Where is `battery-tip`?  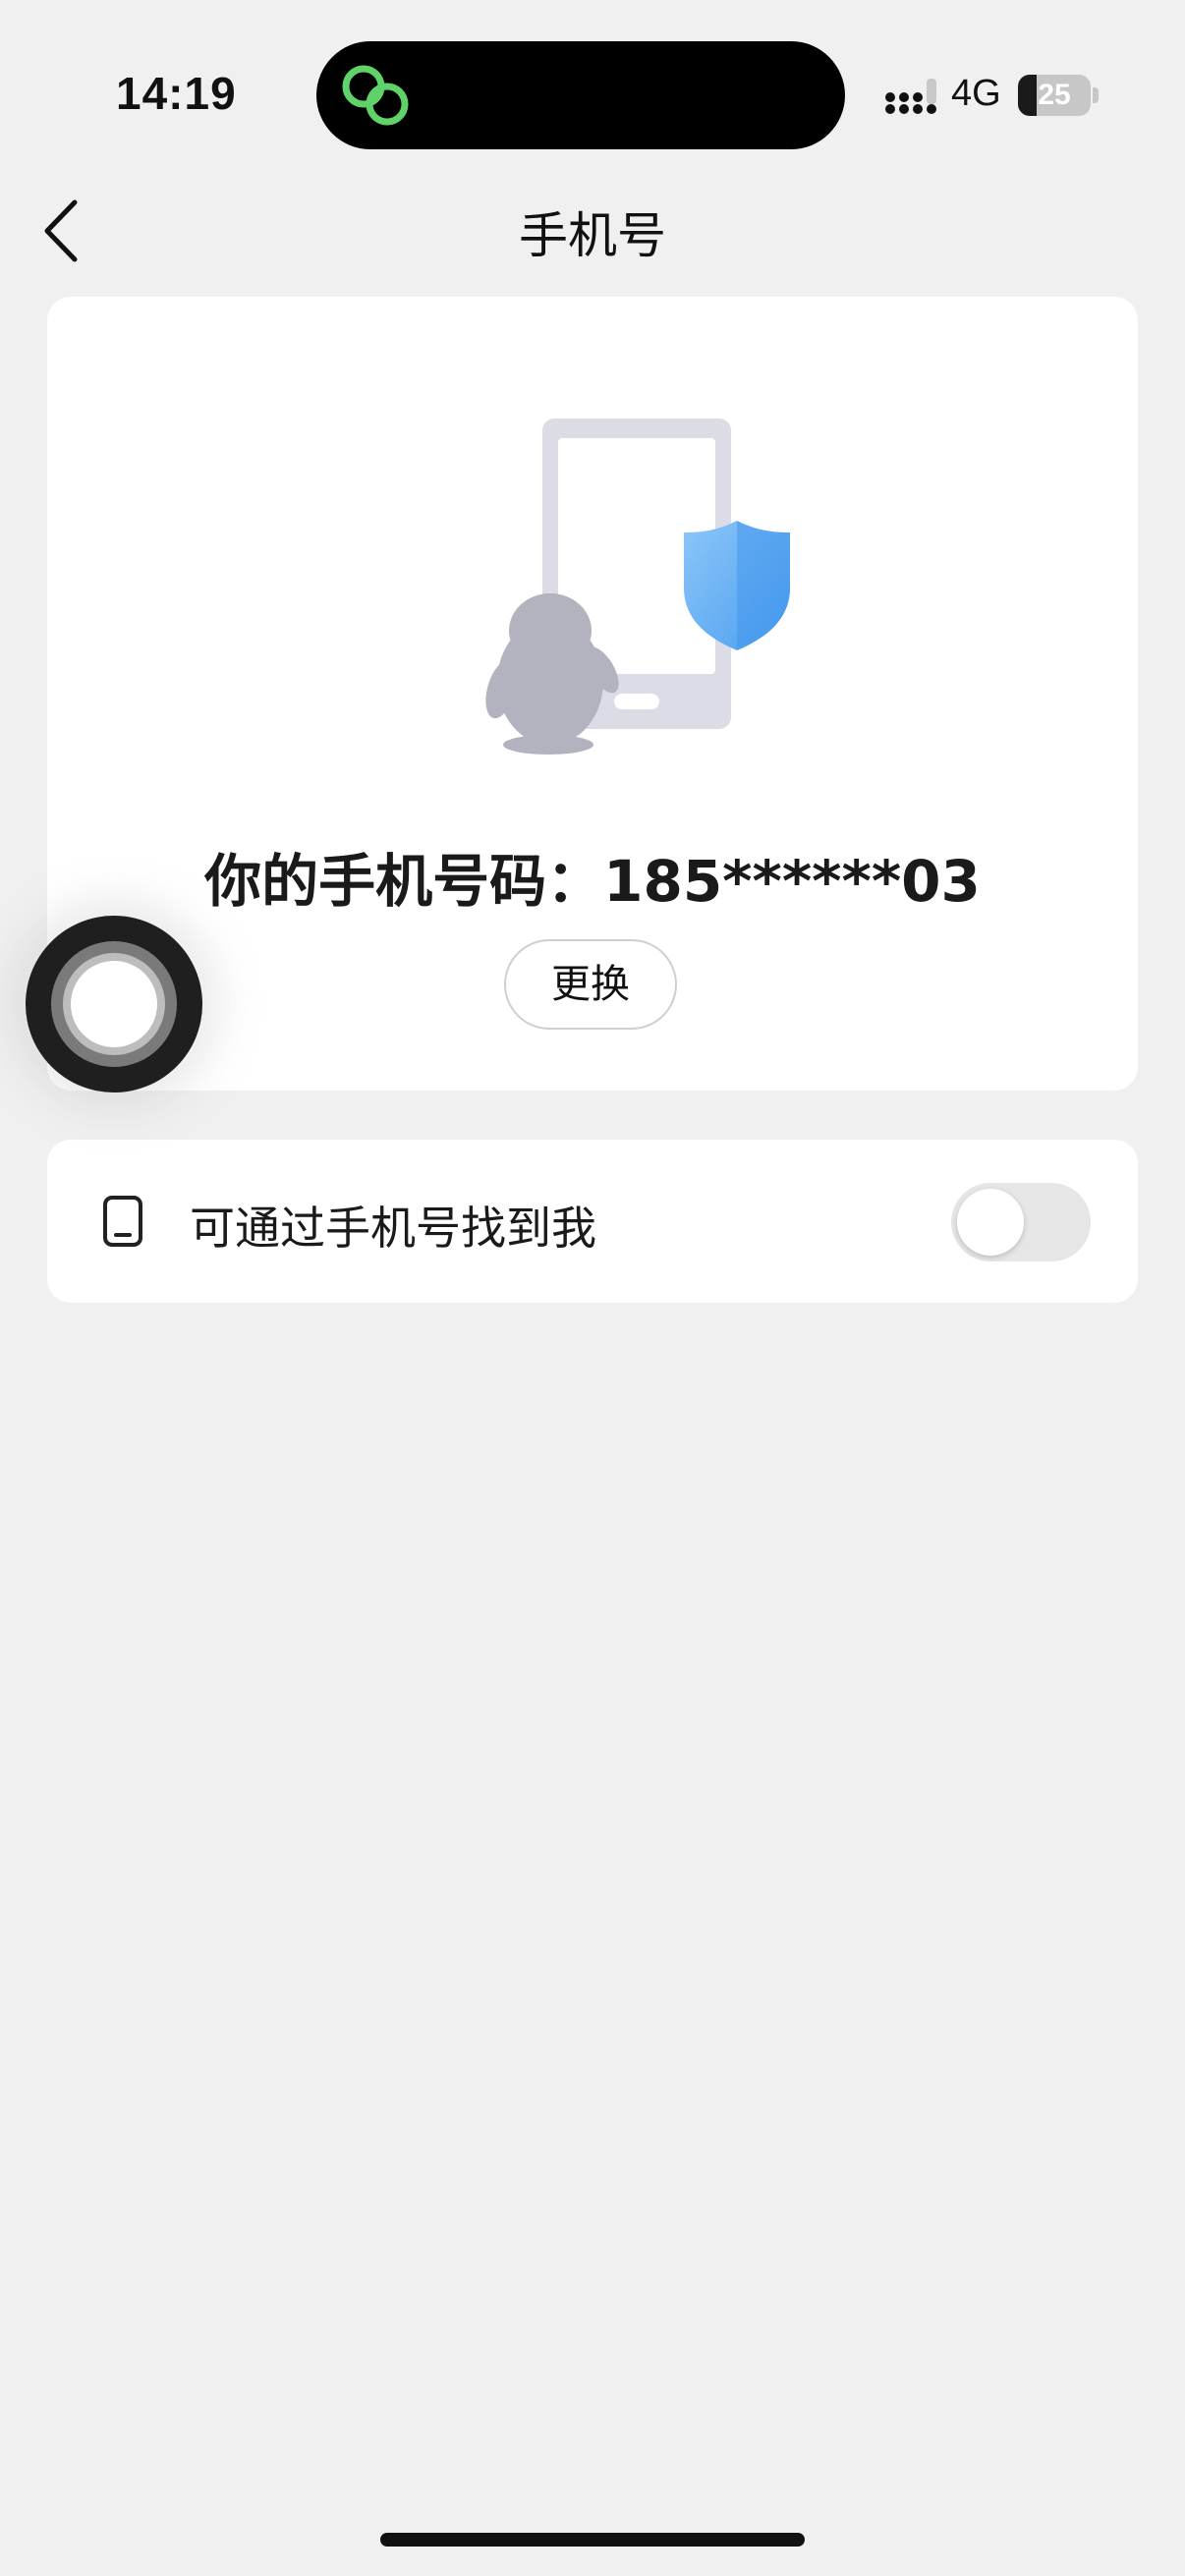 battery-tip is located at coordinates (1096, 95).